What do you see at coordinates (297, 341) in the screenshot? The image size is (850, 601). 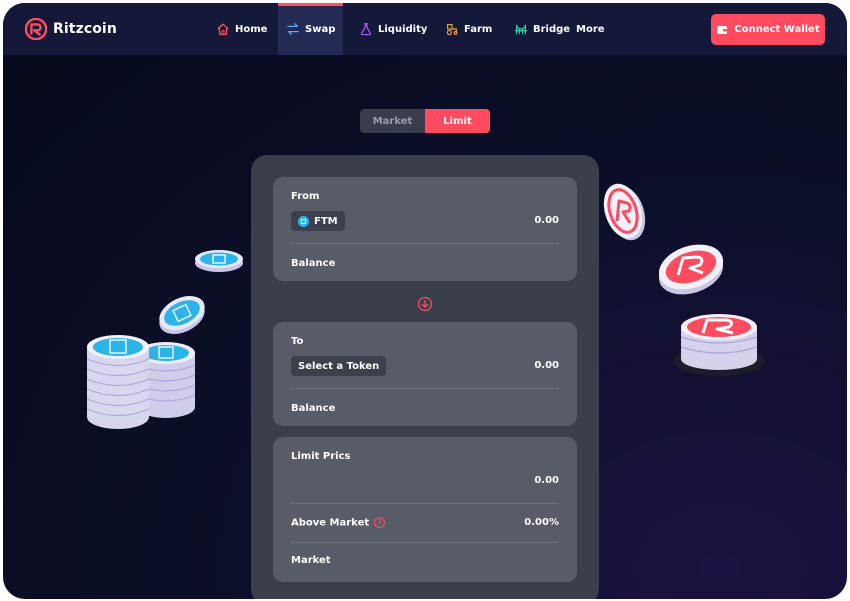 I see `to-label: To` at bounding box center [297, 341].